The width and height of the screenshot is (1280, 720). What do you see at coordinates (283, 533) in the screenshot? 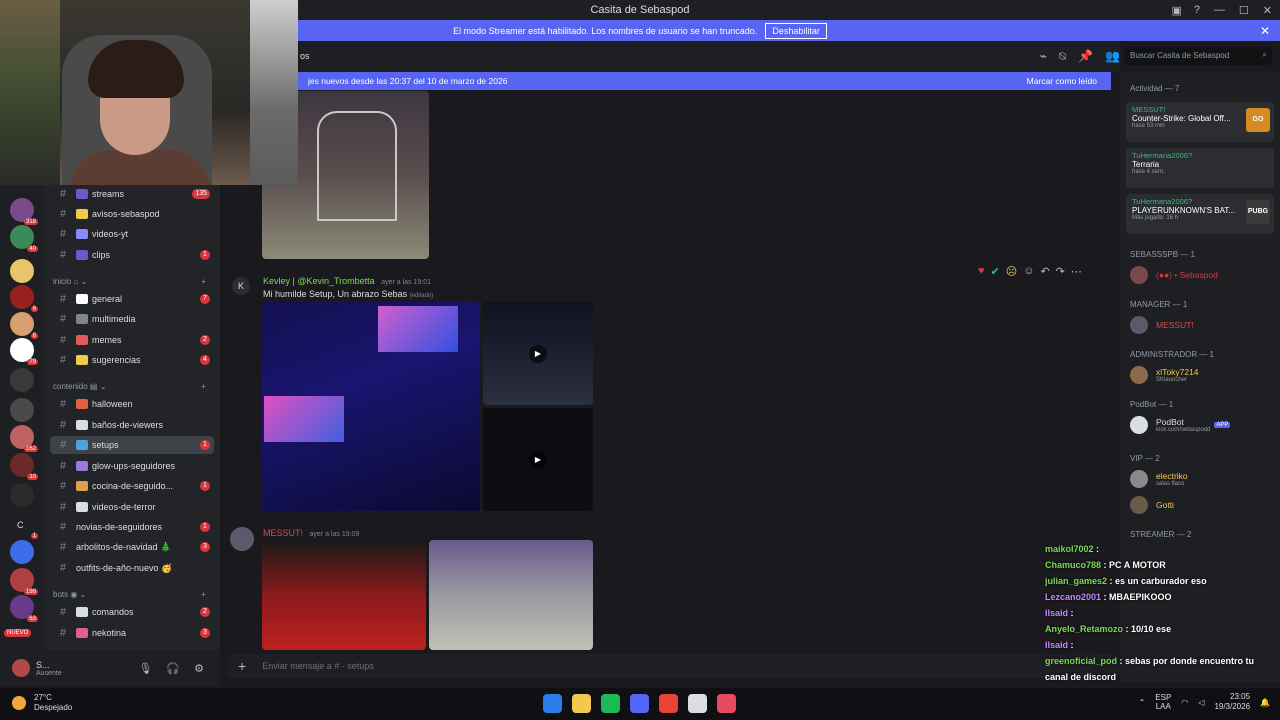
I see `message-author: MESSUT!` at bounding box center [283, 533].